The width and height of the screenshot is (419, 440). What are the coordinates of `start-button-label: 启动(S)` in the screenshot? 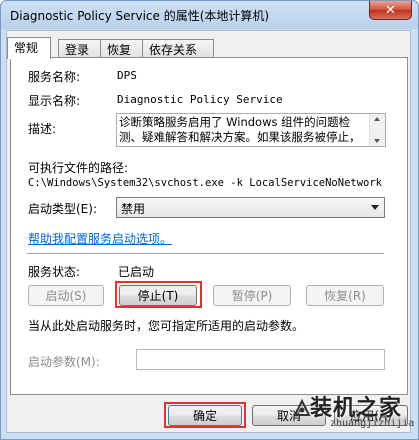 It's located at (66, 296).